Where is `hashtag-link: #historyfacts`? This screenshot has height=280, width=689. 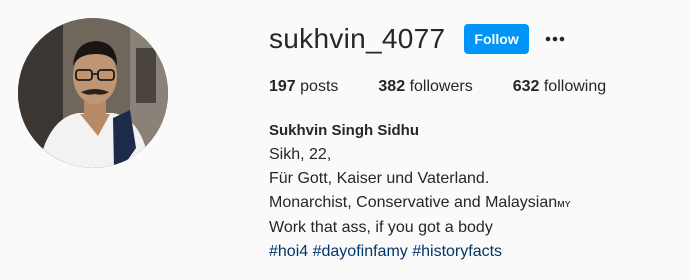
hashtag-link: #historyfacts is located at coordinates (457, 251).